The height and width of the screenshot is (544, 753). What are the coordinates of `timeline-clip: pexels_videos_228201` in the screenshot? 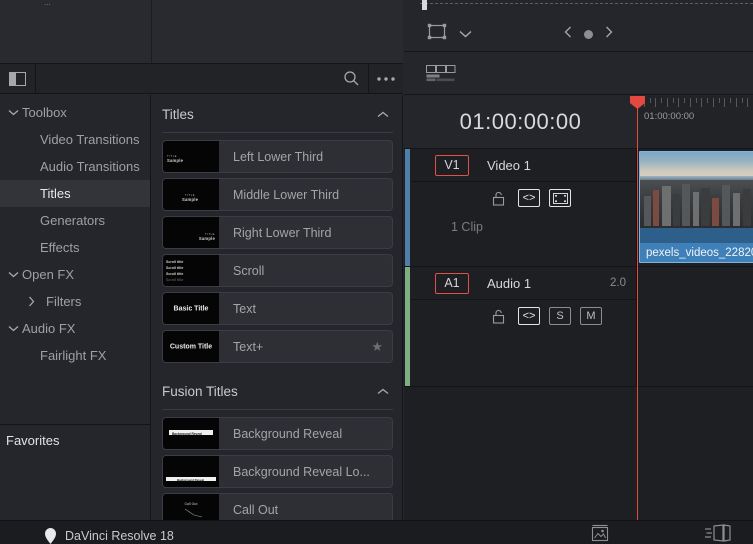 It's located at (696, 207).